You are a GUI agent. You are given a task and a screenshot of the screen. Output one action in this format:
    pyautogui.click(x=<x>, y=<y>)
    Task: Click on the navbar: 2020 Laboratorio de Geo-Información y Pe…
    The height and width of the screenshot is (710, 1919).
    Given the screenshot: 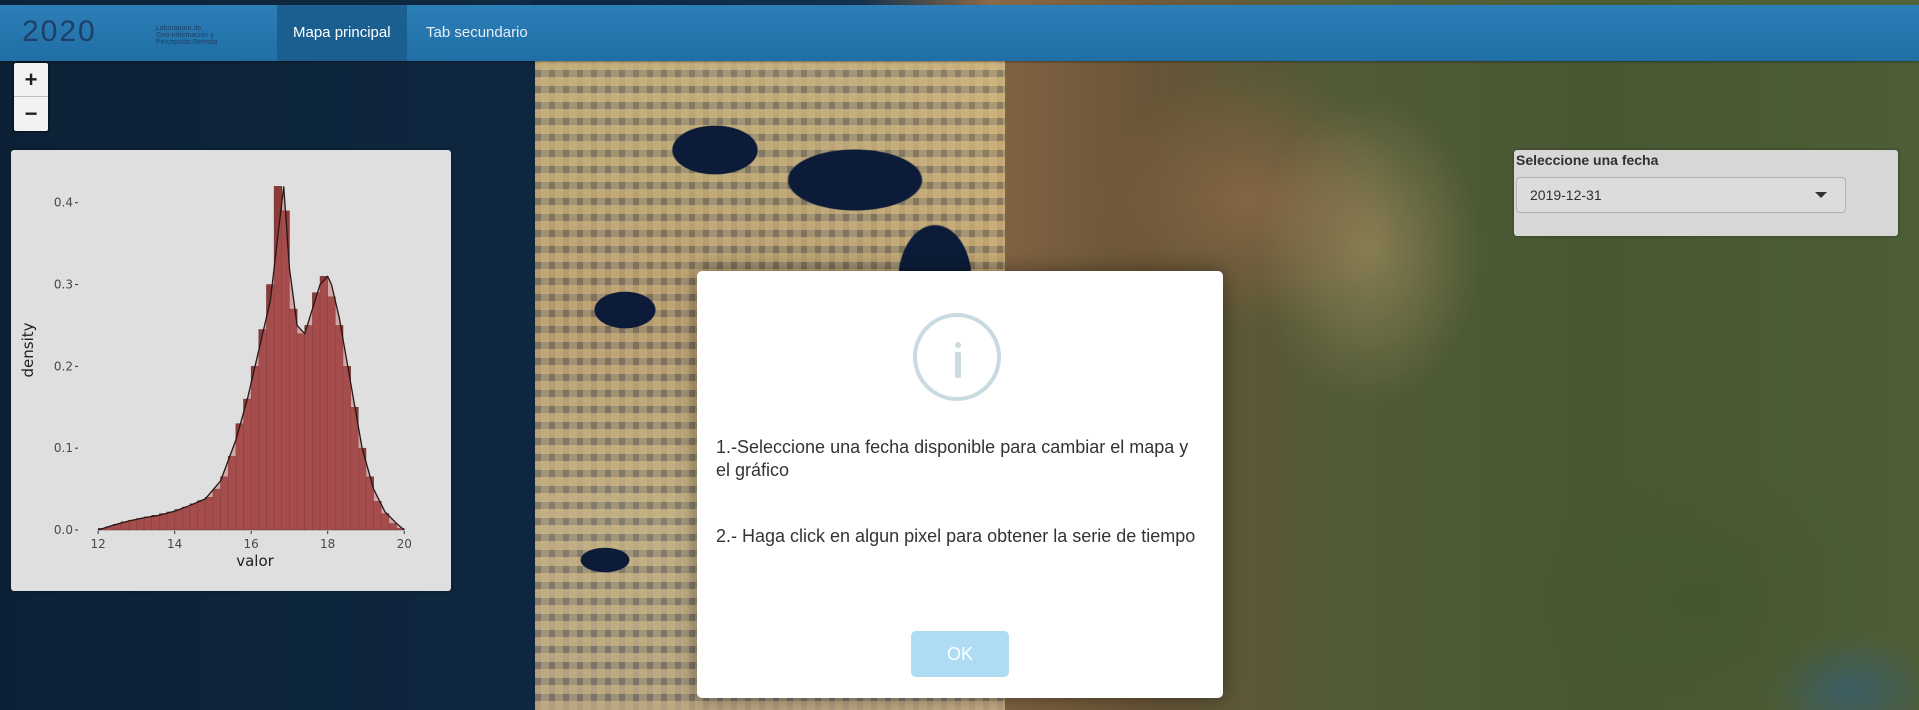 What is the action you would take?
    pyautogui.click(x=959, y=33)
    